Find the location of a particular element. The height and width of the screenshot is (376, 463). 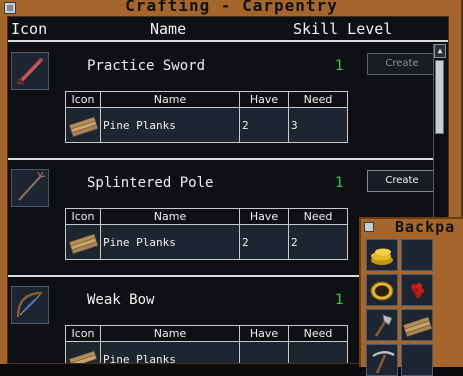

column-icon: Icon is located at coordinates (29, 29).